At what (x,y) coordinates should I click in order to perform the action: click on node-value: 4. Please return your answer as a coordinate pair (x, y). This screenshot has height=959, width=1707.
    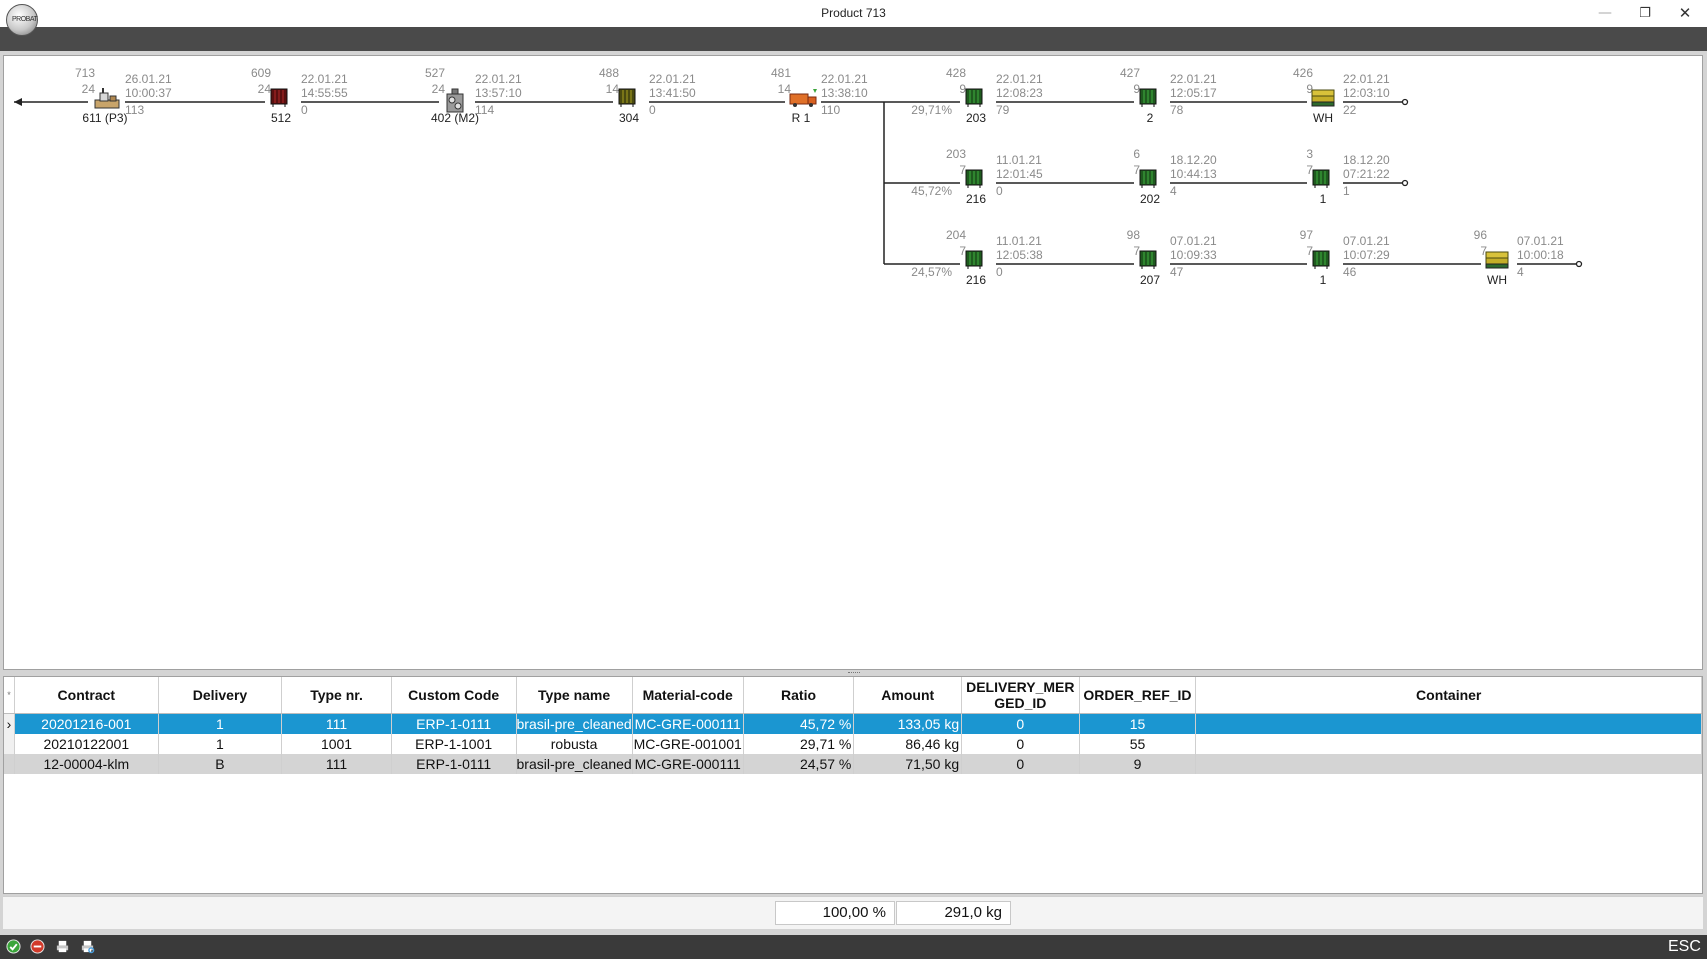
    Looking at the image, I should click on (1173, 191).